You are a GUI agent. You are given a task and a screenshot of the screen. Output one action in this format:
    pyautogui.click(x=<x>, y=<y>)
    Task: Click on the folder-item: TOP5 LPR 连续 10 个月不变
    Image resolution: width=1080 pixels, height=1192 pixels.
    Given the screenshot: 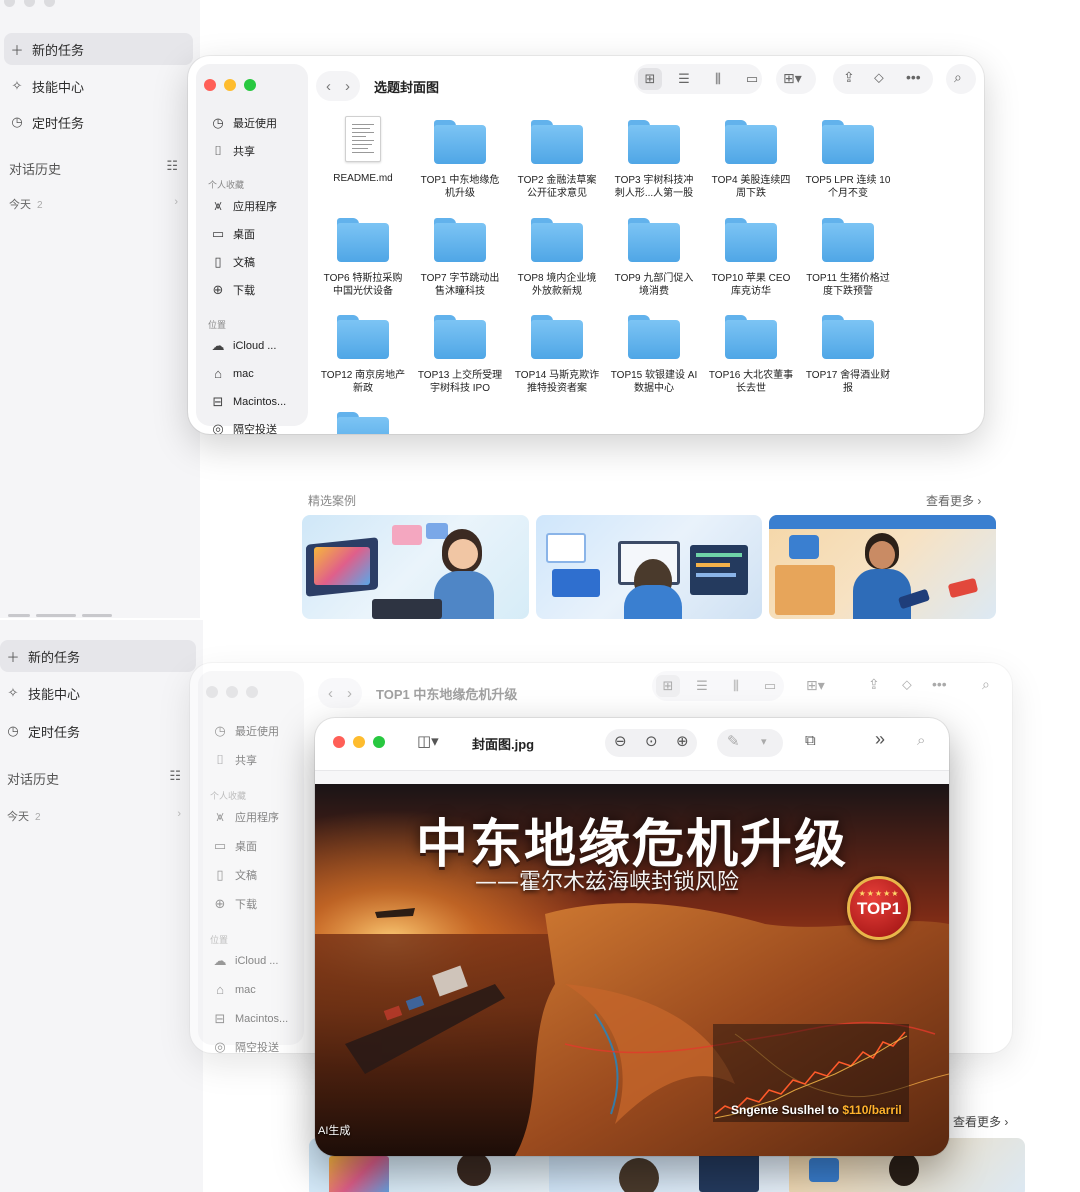 What is the action you would take?
    pyautogui.click(x=848, y=158)
    